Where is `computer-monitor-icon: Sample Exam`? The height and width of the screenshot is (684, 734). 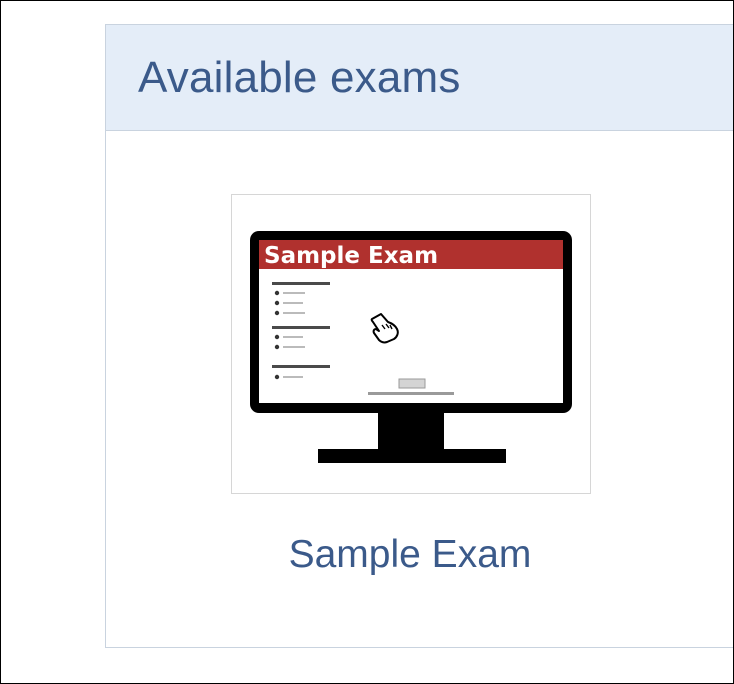
computer-monitor-icon: Sample Exam is located at coordinates (411, 347).